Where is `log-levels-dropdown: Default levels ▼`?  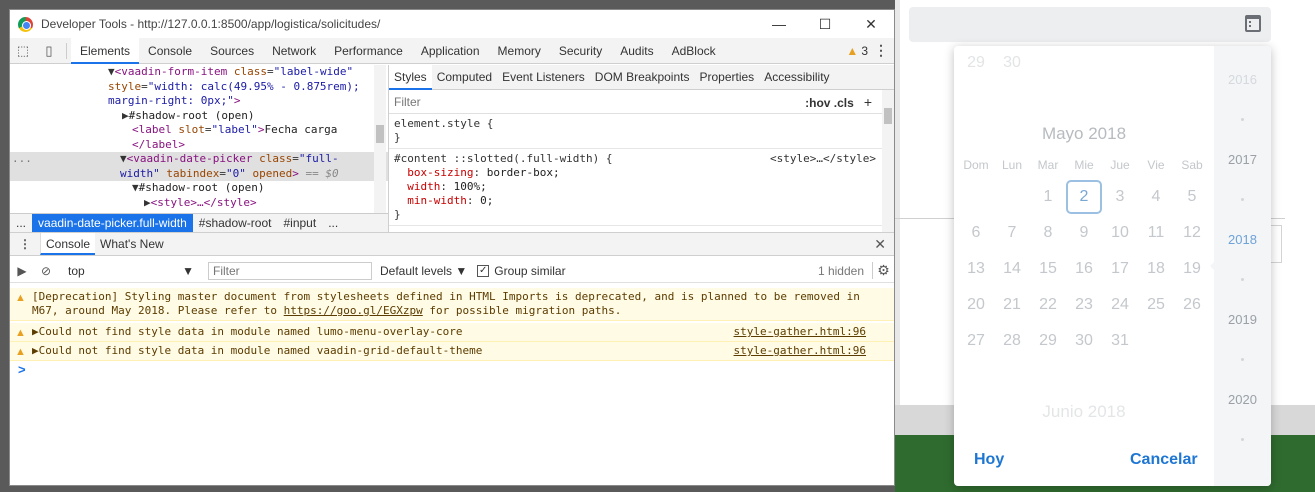 log-levels-dropdown: Default levels ▼ is located at coordinates (423, 271).